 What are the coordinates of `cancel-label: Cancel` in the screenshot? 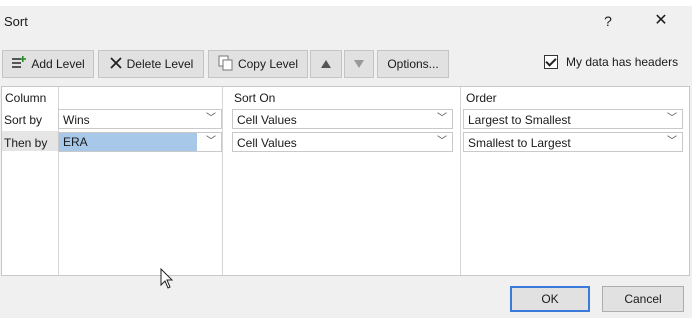 It's located at (643, 299).